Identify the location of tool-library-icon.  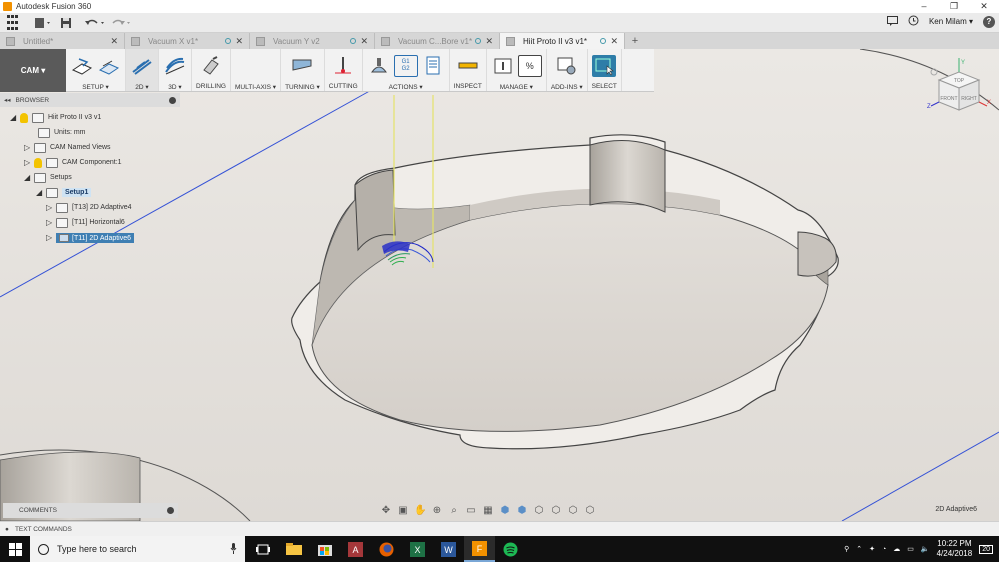
(503, 66).